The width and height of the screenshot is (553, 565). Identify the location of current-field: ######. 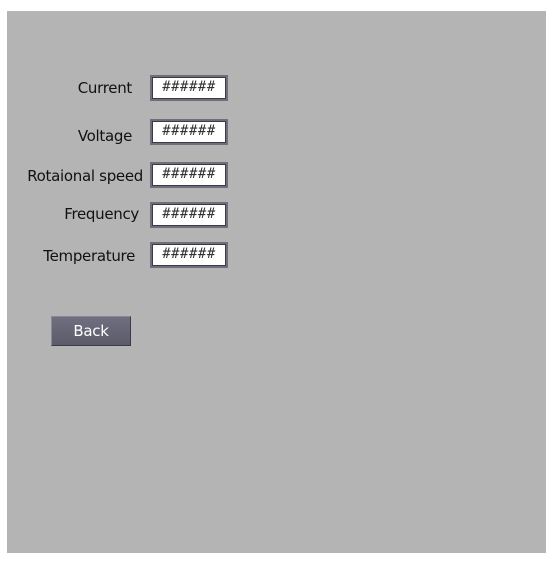
(189, 88).